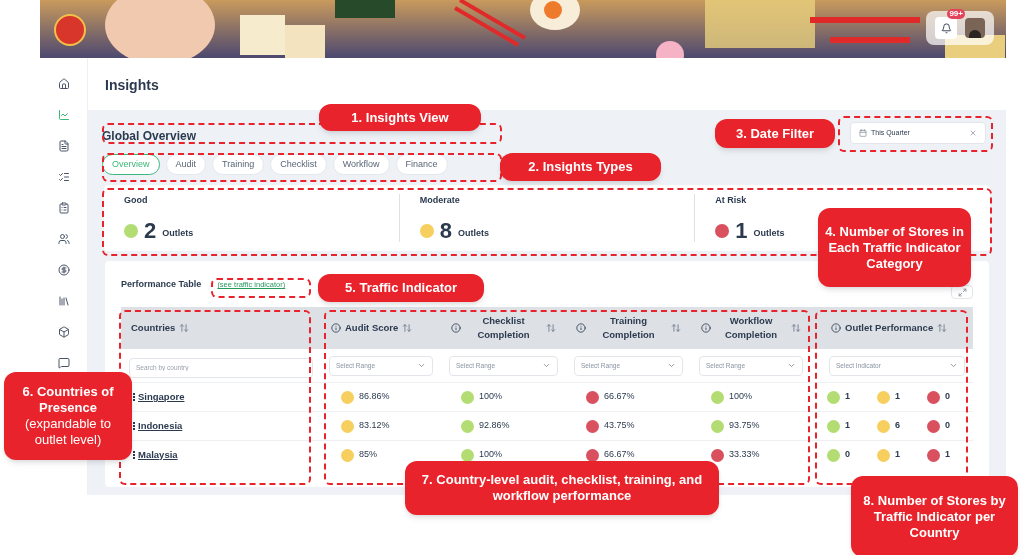 Image resolution: width=1024 pixels, height=555 pixels. What do you see at coordinates (368, 455) in the screenshot?
I see `table-cell: 85%` at bounding box center [368, 455].